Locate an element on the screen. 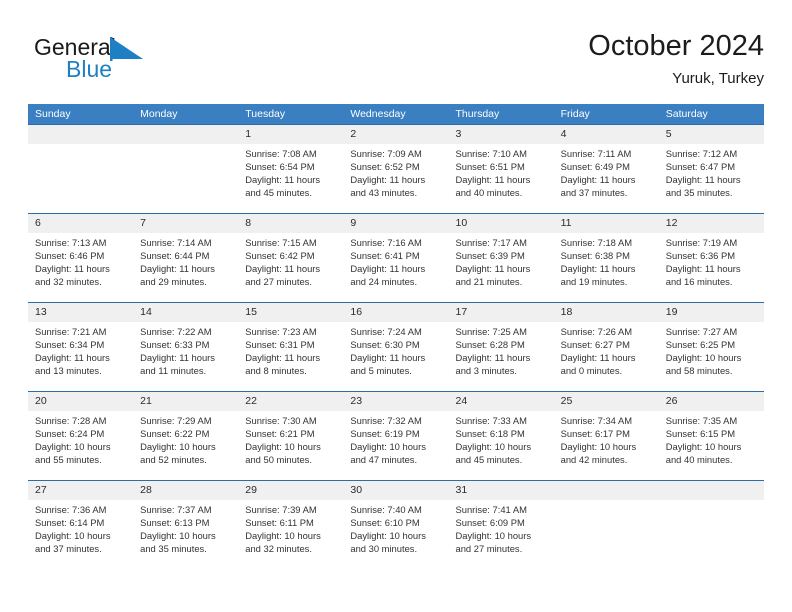 This screenshot has width=792, height=612. week-date-band: 20 21 22 23 24 25 26 is located at coordinates (396, 401).